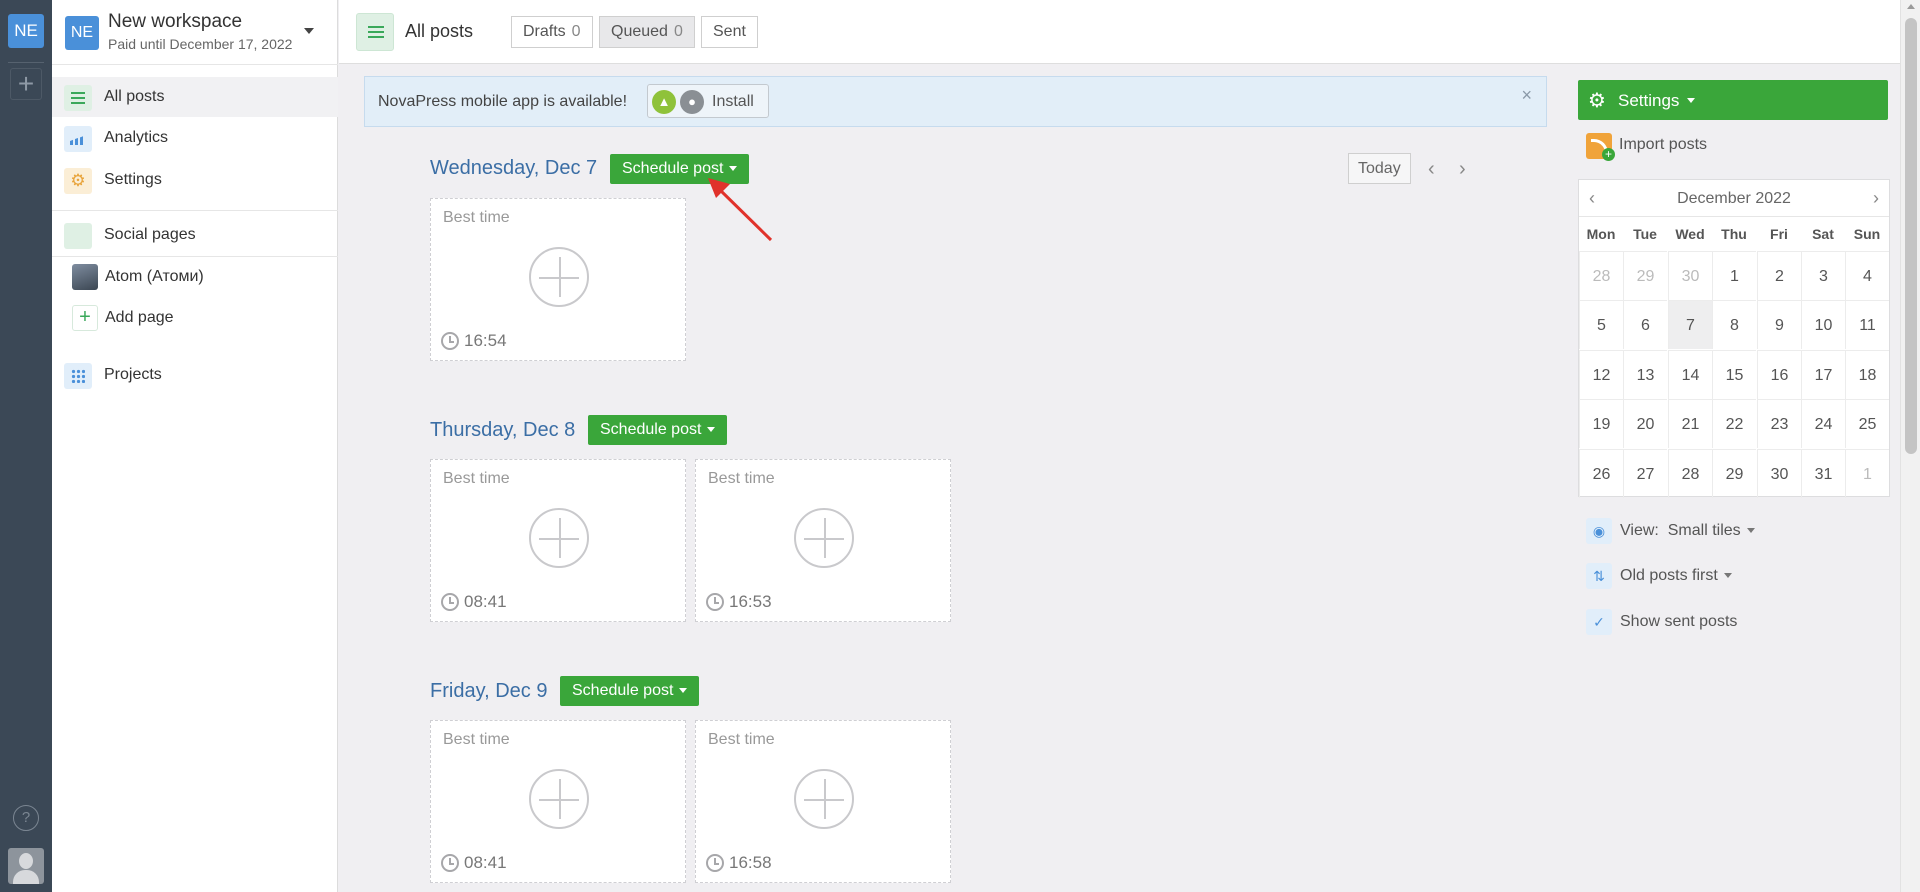 This screenshot has width=1920, height=892. I want to click on view-label: View:, so click(1639, 530).